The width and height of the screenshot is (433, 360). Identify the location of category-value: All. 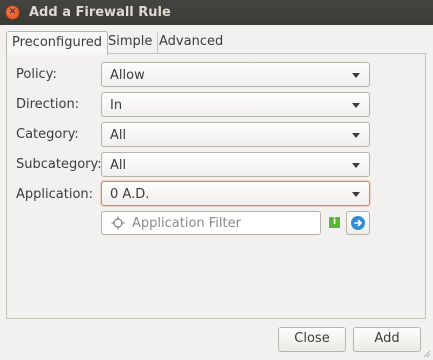
(118, 135).